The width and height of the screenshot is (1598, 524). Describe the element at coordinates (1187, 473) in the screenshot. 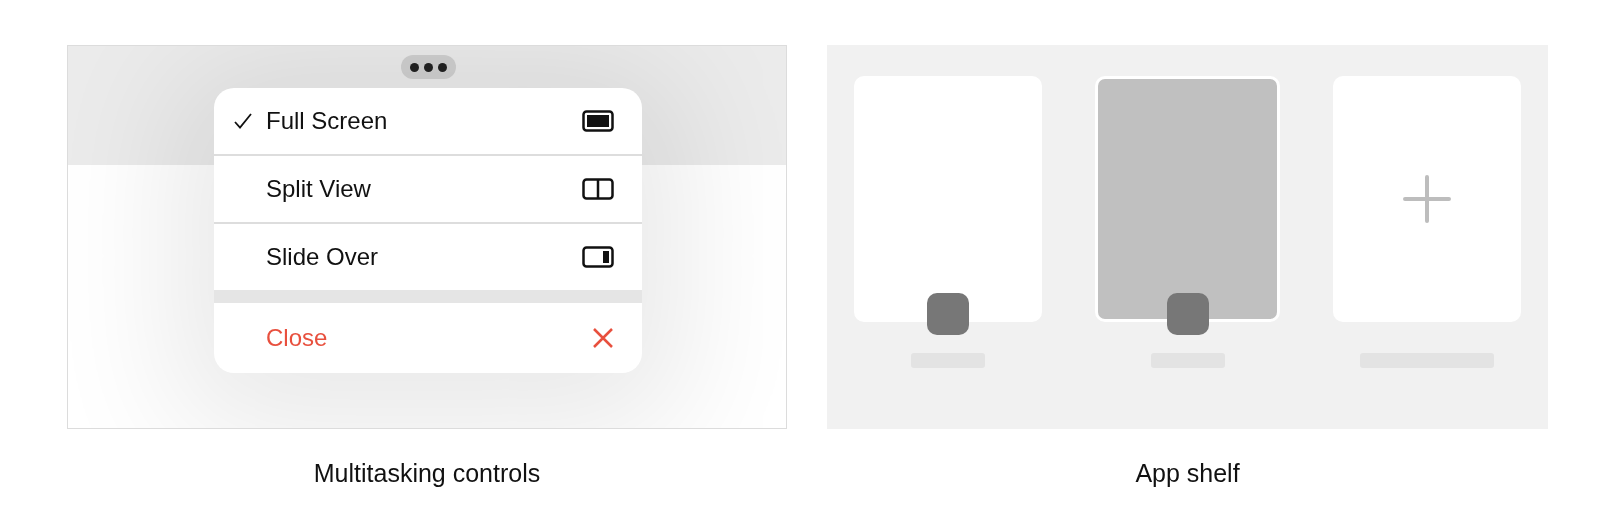

I see `caption: App shelf` at that location.